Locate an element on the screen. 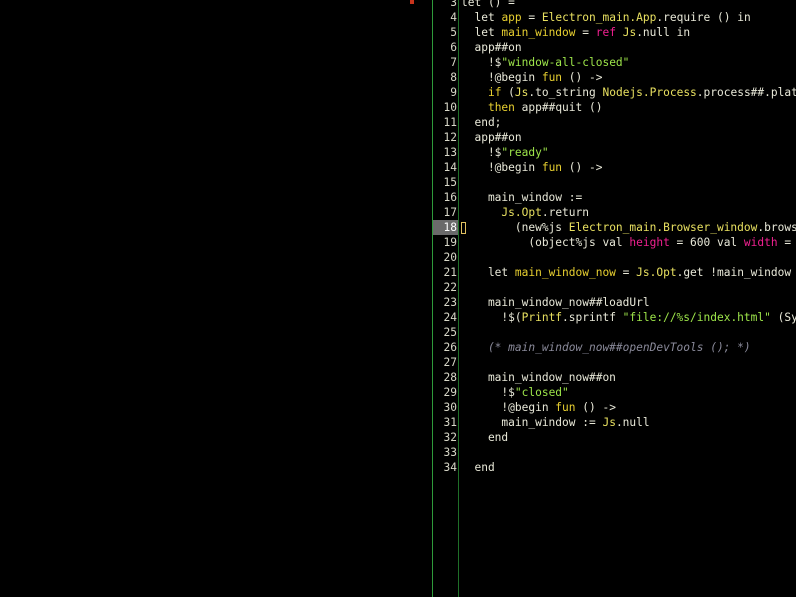 Image resolution: width=796 pixels, height=597 pixels. code-line: 22 is located at coordinates (614, 287).